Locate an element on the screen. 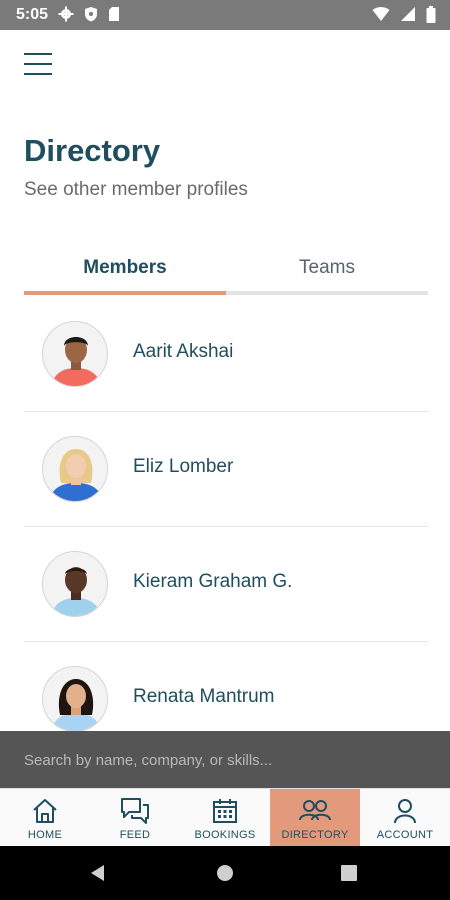 Image resolution: width=450 pixels, height=900 pixels. member-row: Aarit Akshai is located at coordinates (226, 354).